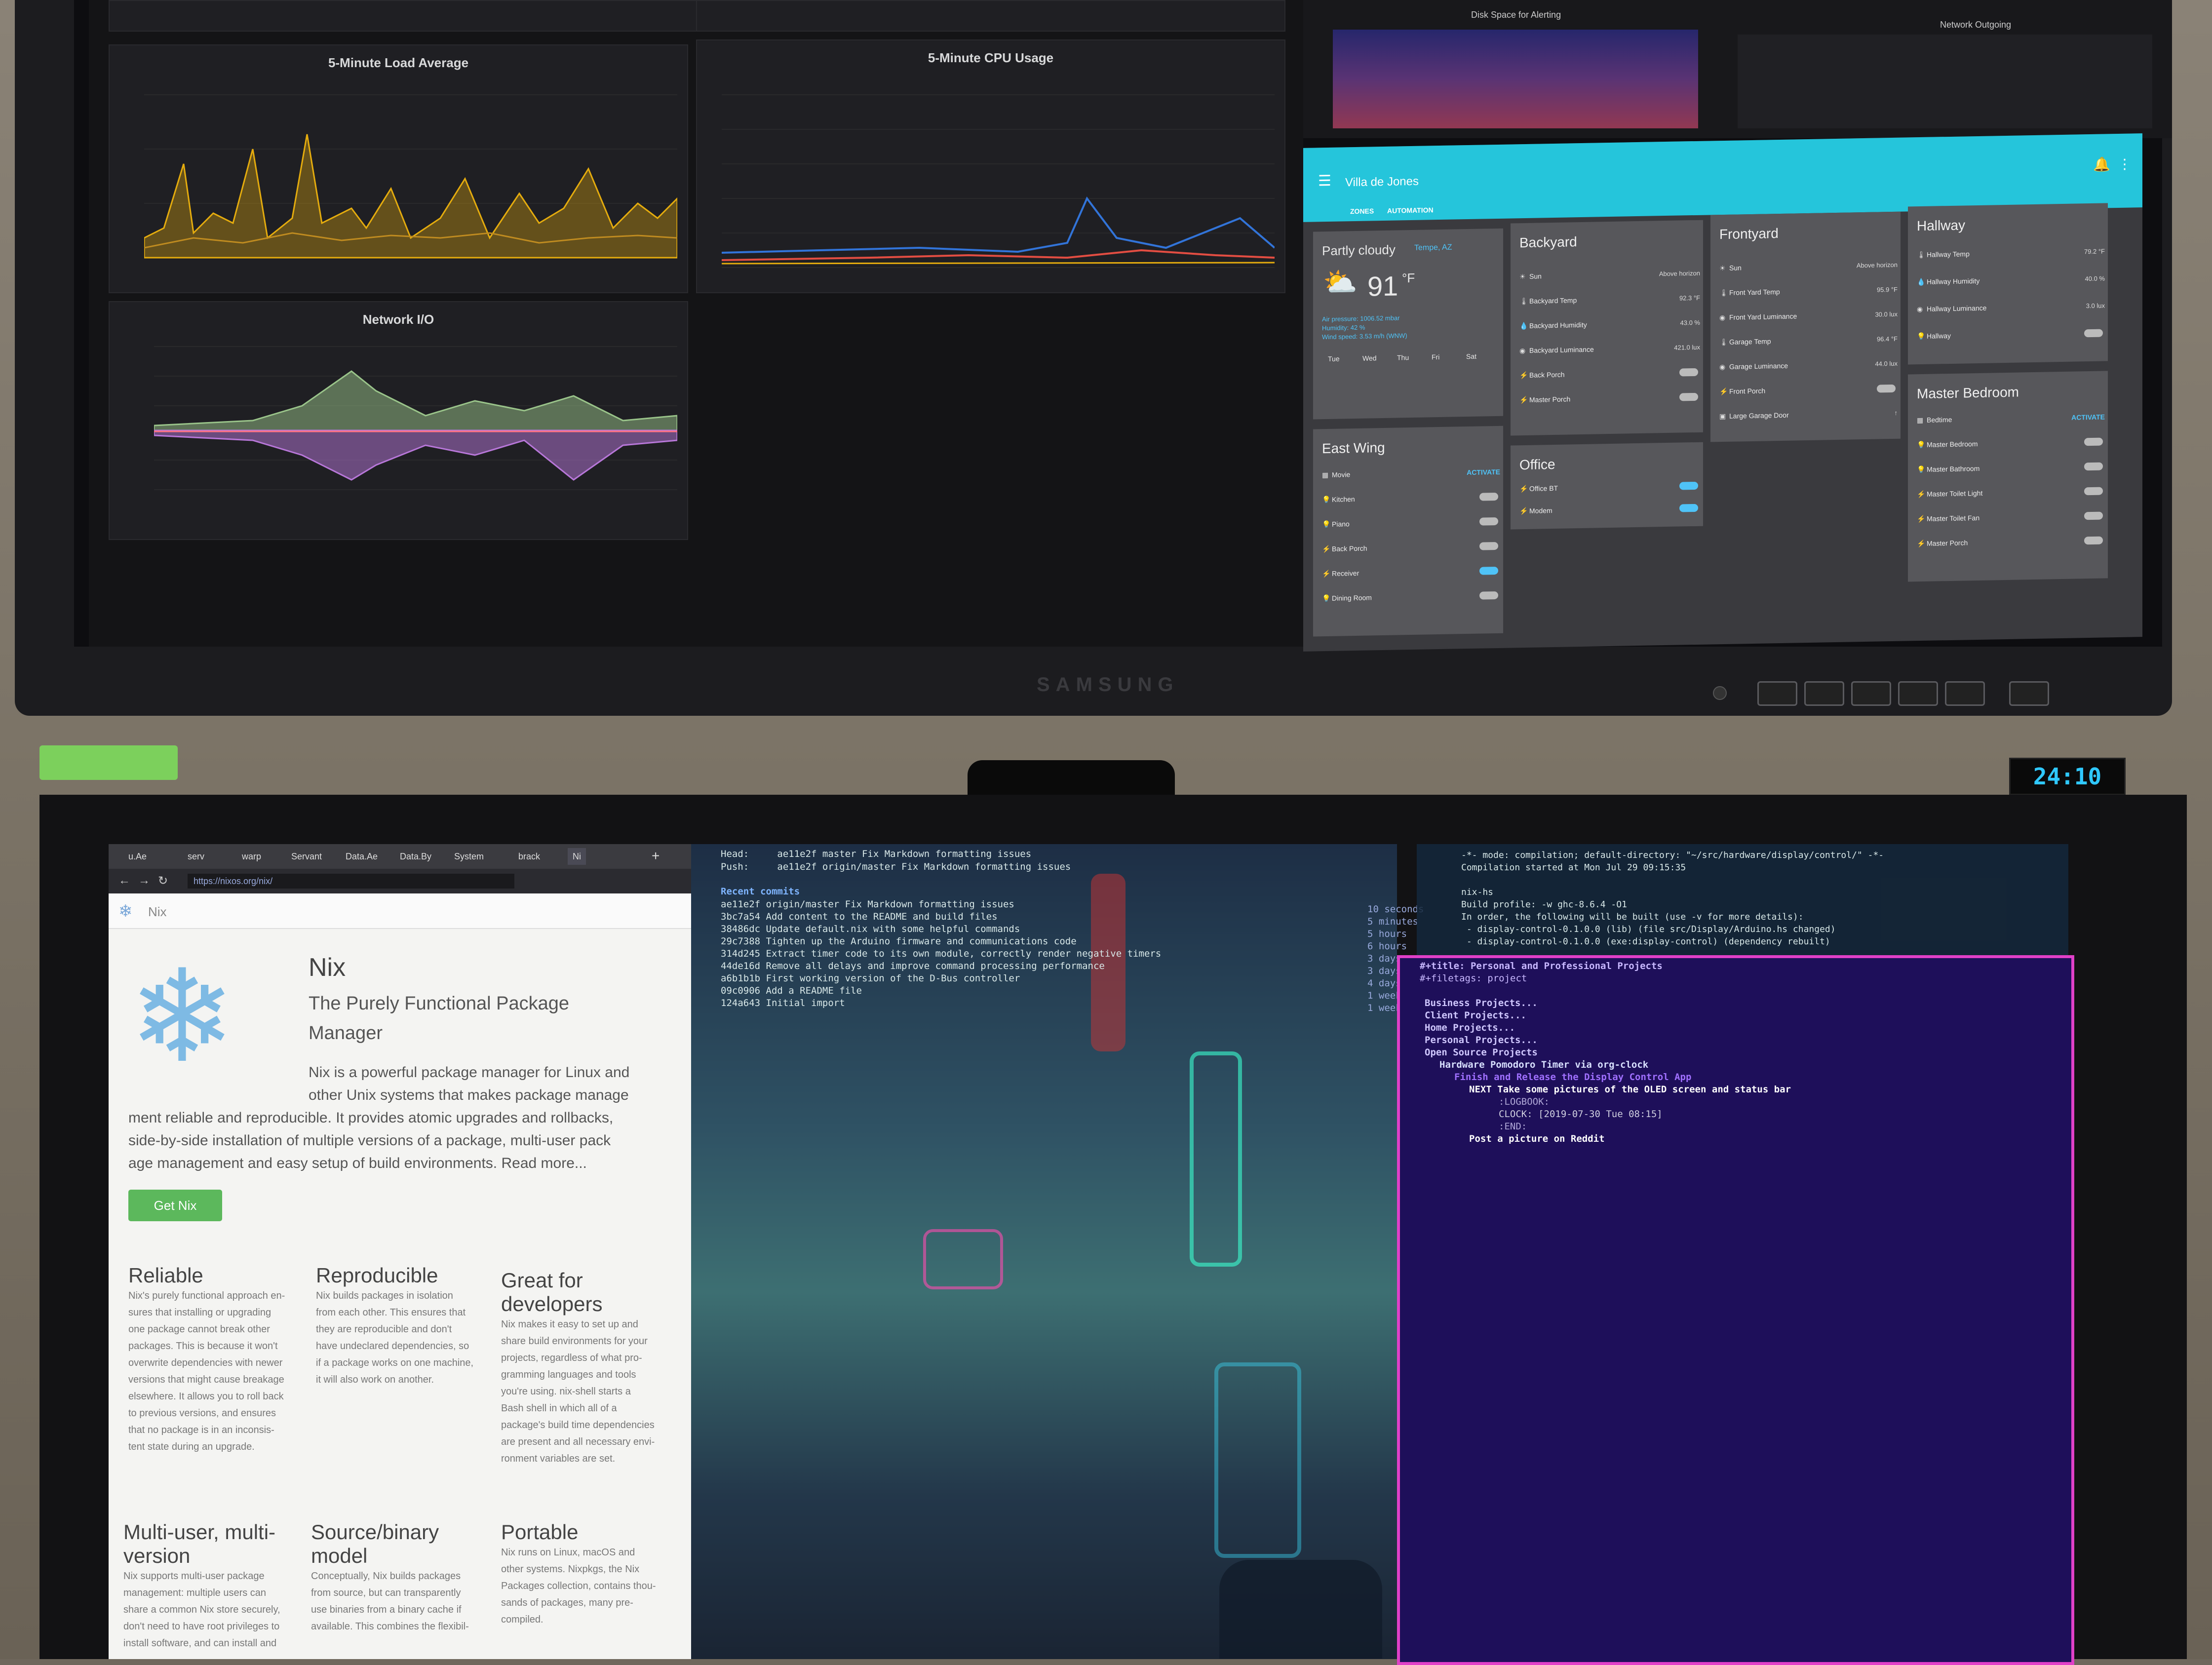 The height and width of the screenshot is (1665, 2212). I want to click on scene-row: ▦ Movie ACTIVATE, so click(1417, 473).